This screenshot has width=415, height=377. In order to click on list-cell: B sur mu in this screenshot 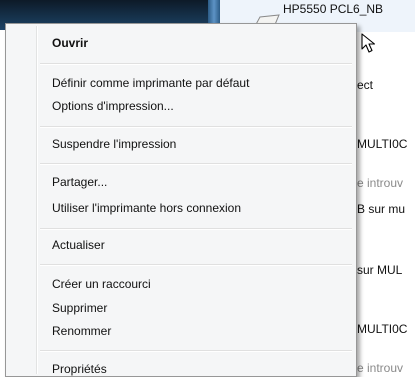, I will do `click(381, 209)`.